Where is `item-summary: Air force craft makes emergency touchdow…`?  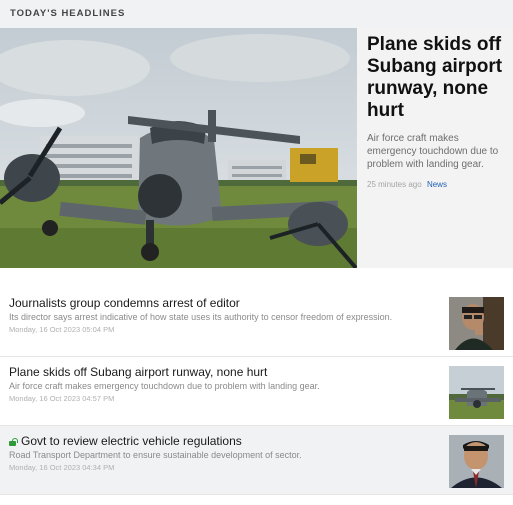
item-summary: Air force craft makes emergency touchdow… is located at coordinates (164, 386).